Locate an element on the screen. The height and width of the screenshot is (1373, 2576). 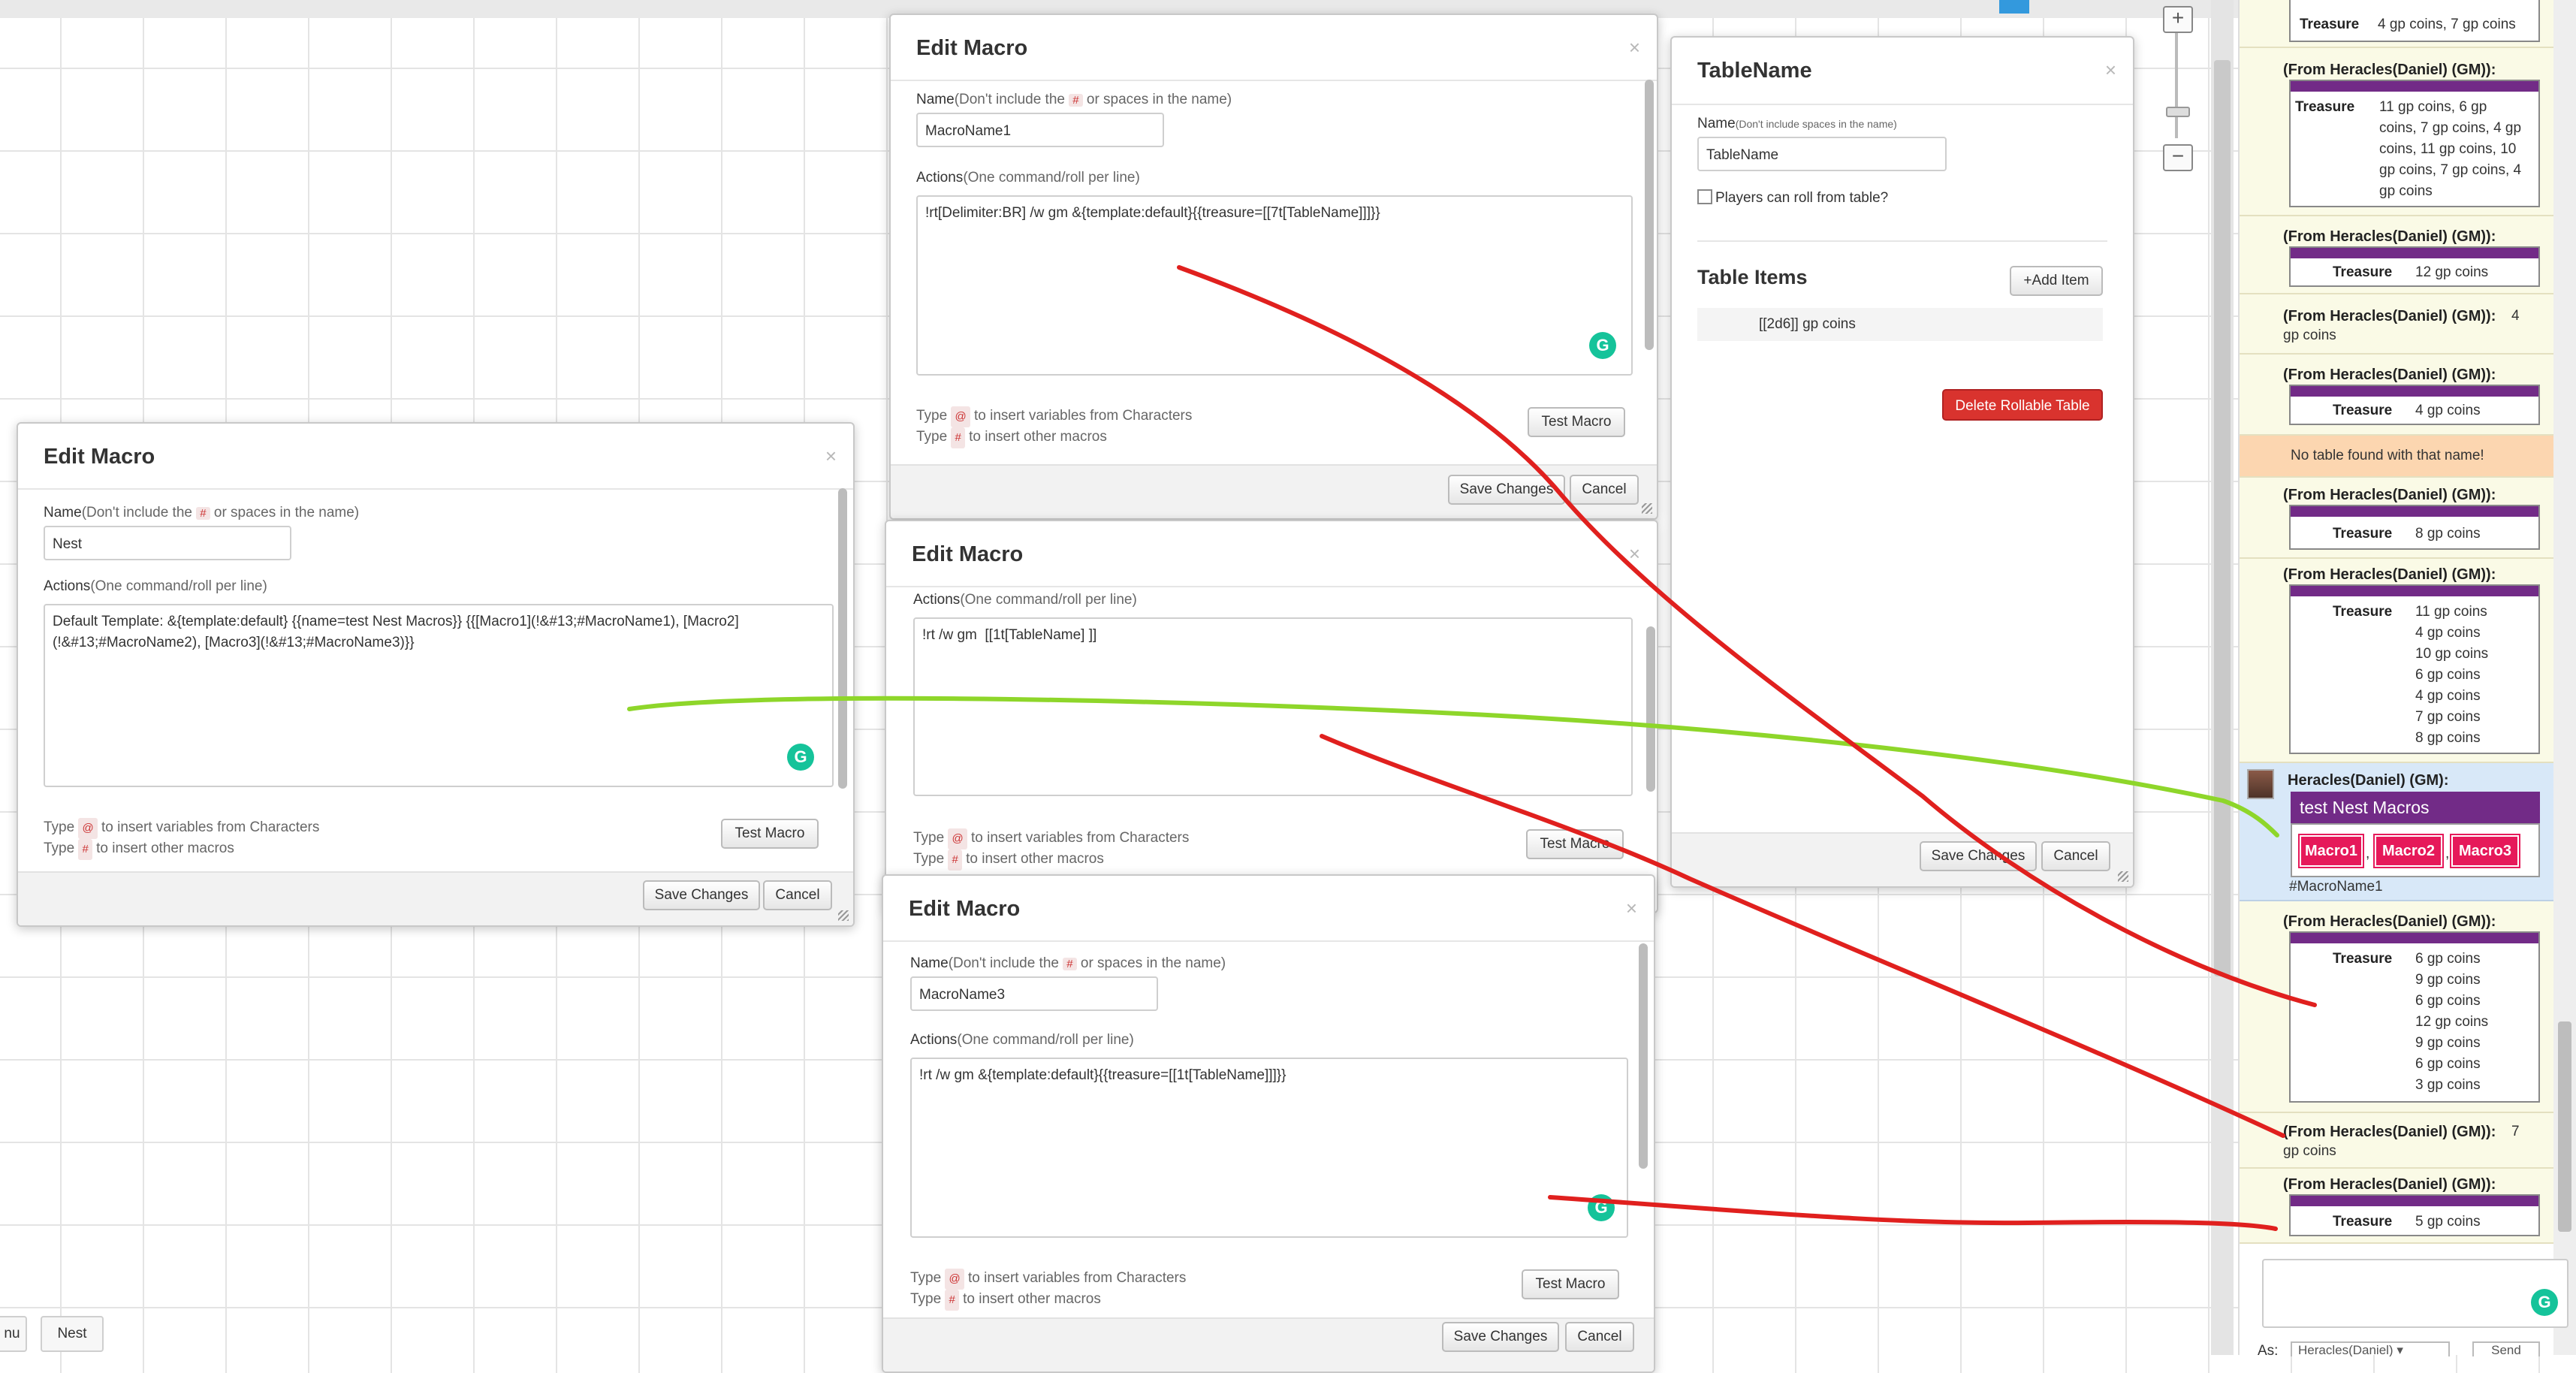
delete-rollable-table-button: Delete Rollable Table is located at coordinates (2023, 405).